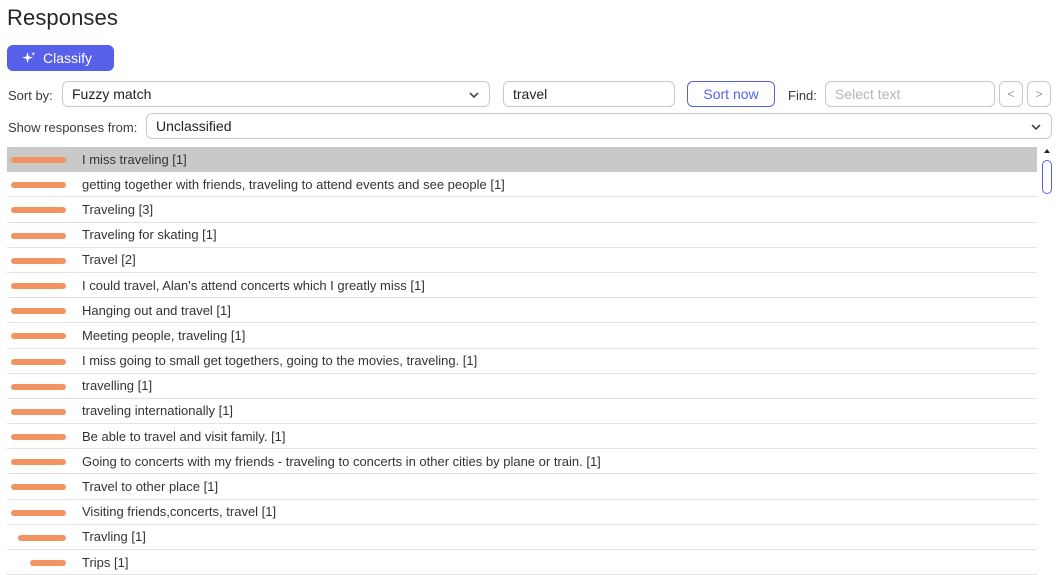  I want to click on show-from-label: Show responses from:, so click(73, 127).